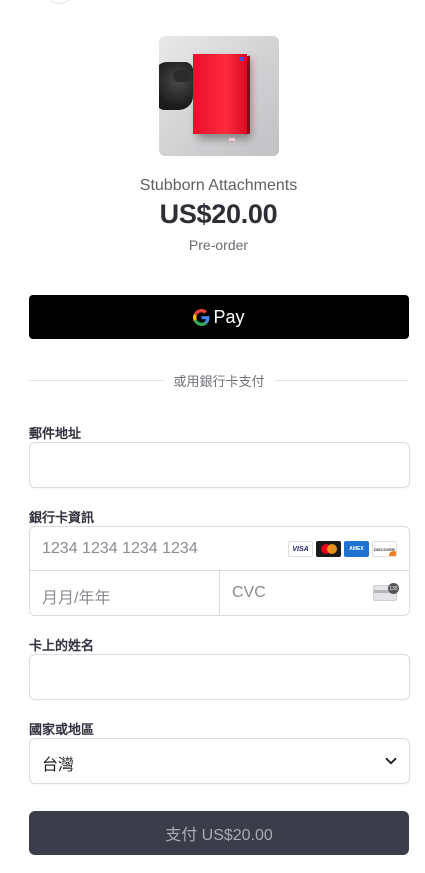 This screenshot has height=873, width=425. I want to click on divider-text: 或用銀行卡支付, so click(219, 381).